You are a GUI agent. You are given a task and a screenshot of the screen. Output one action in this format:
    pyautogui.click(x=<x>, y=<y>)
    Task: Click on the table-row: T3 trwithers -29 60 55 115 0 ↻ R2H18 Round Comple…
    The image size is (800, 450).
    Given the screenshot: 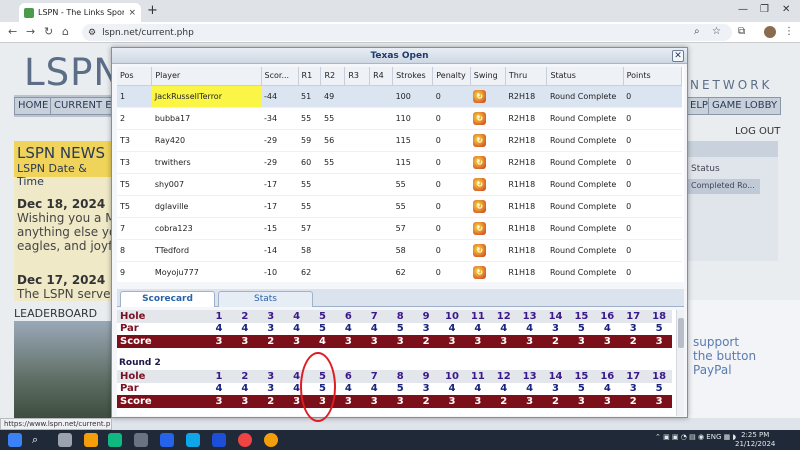 What is the action you would take?
    pyautogui.click(x=399, y=162)
    